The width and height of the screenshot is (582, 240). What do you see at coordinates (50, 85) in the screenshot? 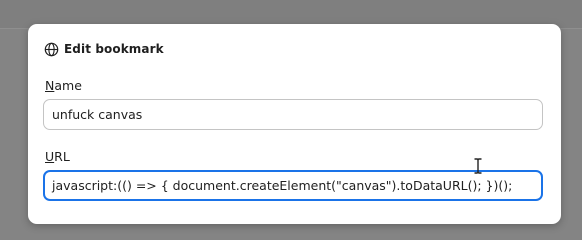
I see `name-label-access-key: N` at bounding box center [50, 85].